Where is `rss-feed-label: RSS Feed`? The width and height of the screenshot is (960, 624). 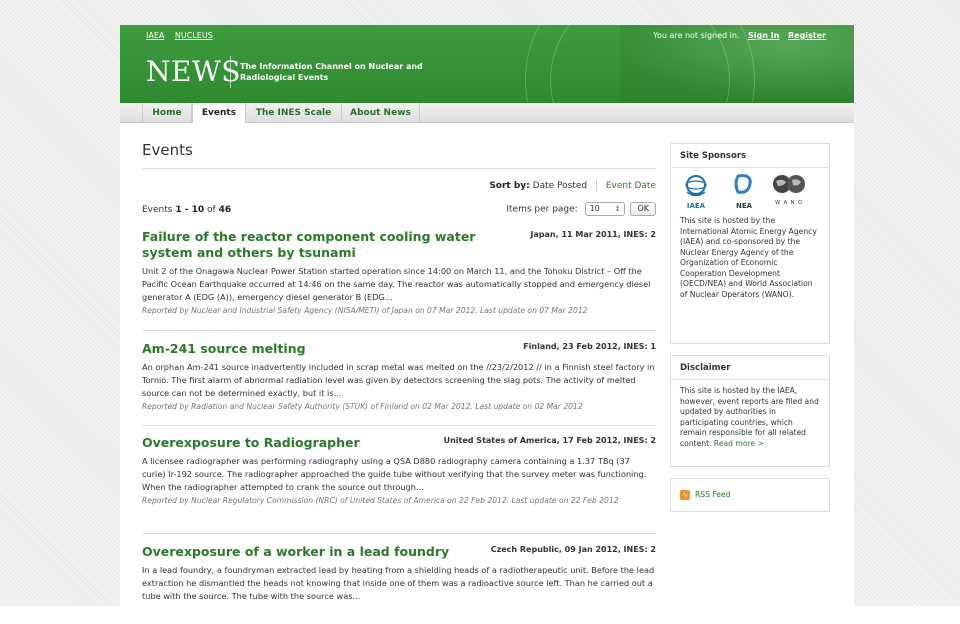 rss-feed-label: RSS Feed is located at coordinates (713, 494).